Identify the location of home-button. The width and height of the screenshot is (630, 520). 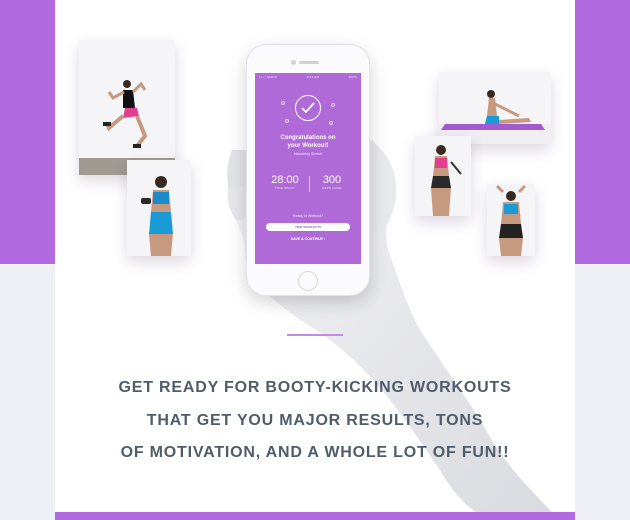
(308, 281).